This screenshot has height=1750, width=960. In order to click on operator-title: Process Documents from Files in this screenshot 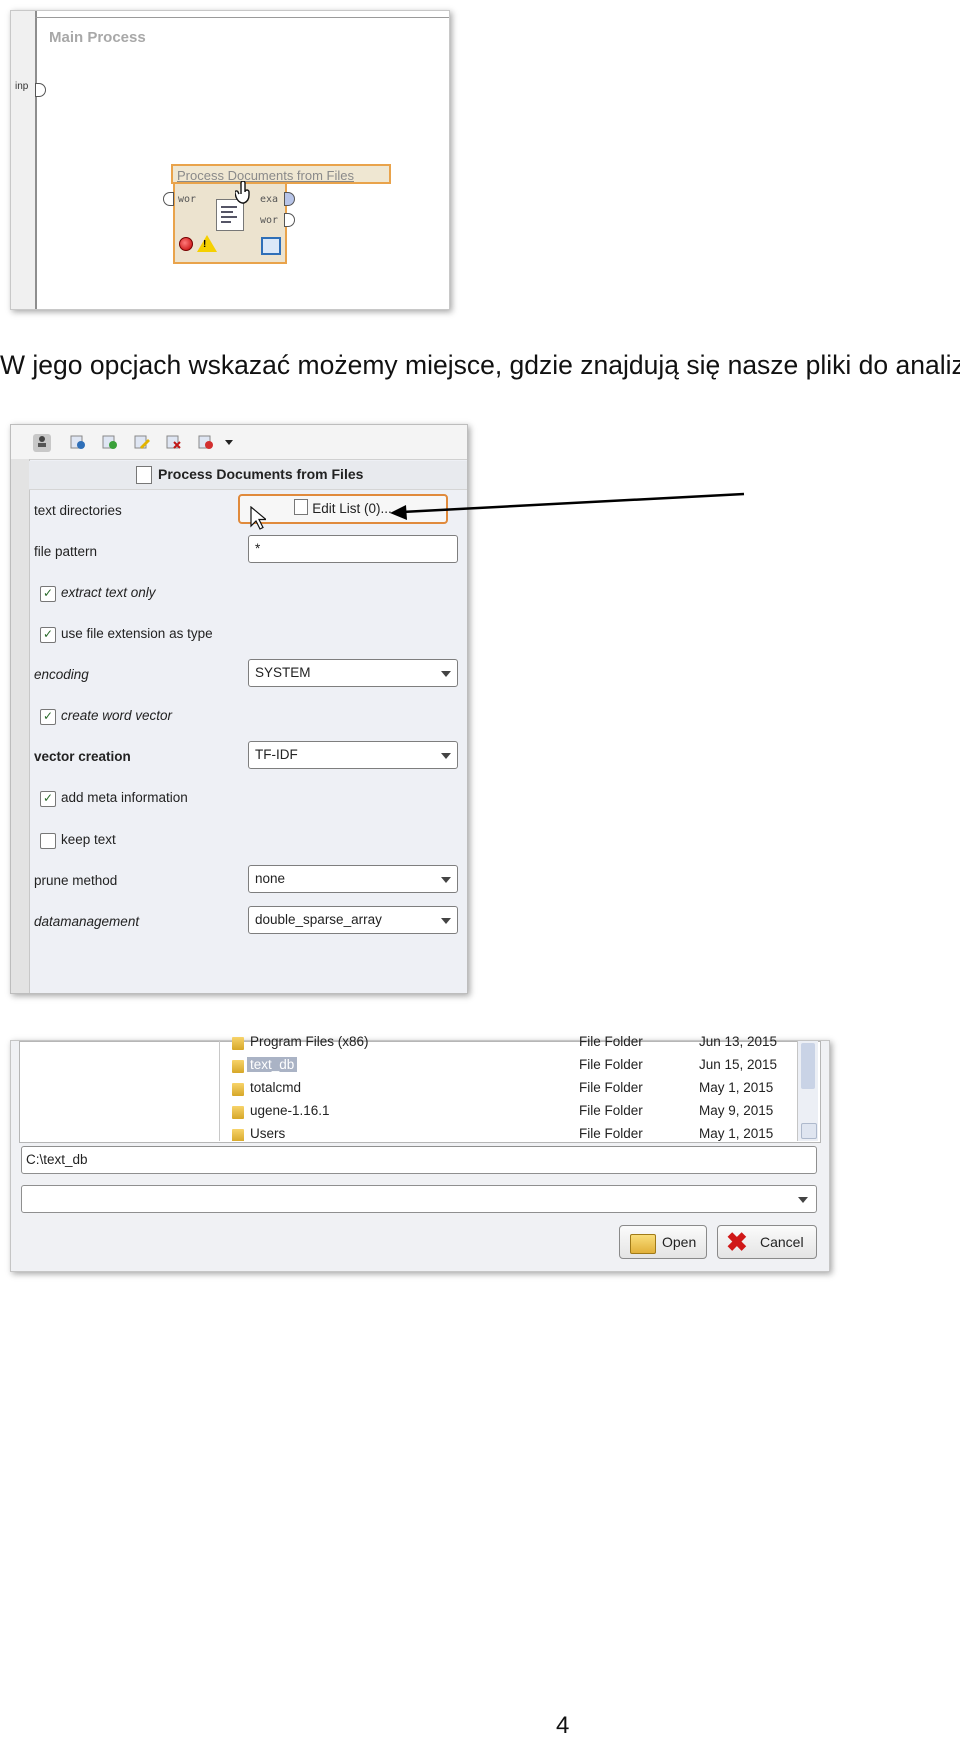, I will do `click(281, 174)`.